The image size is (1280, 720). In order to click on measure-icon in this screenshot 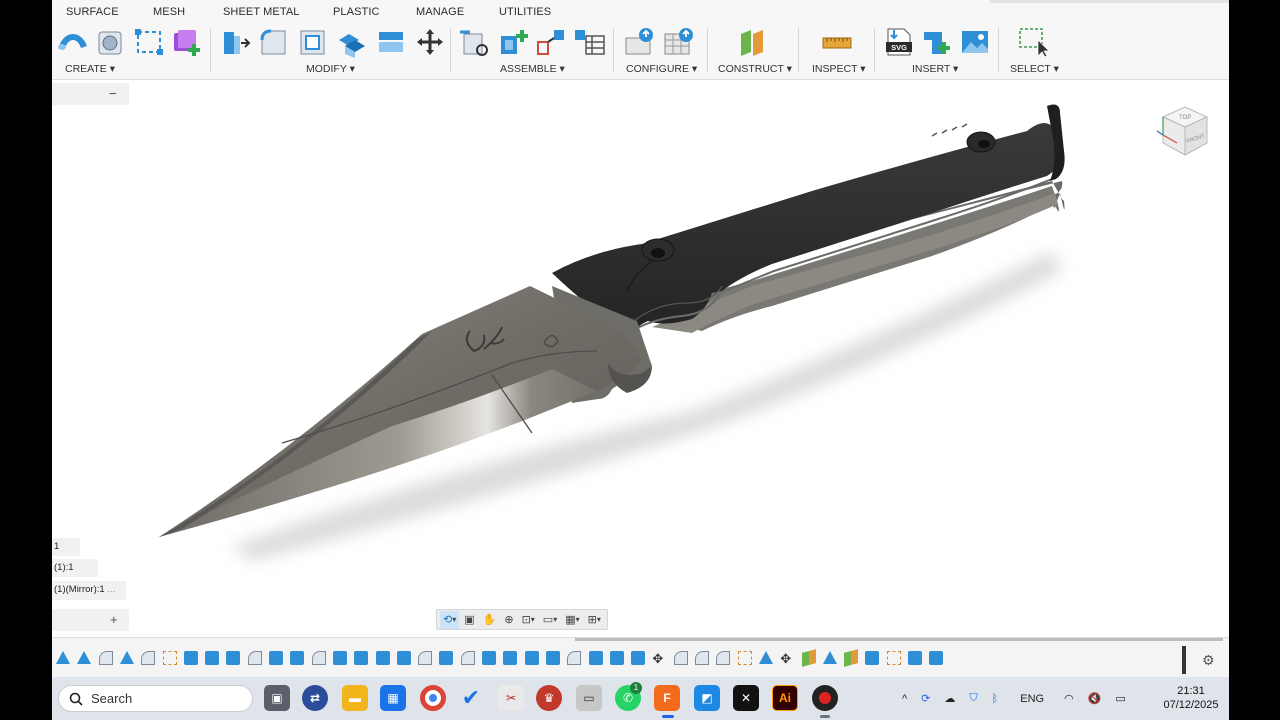, I will do `click(837, 42)`.